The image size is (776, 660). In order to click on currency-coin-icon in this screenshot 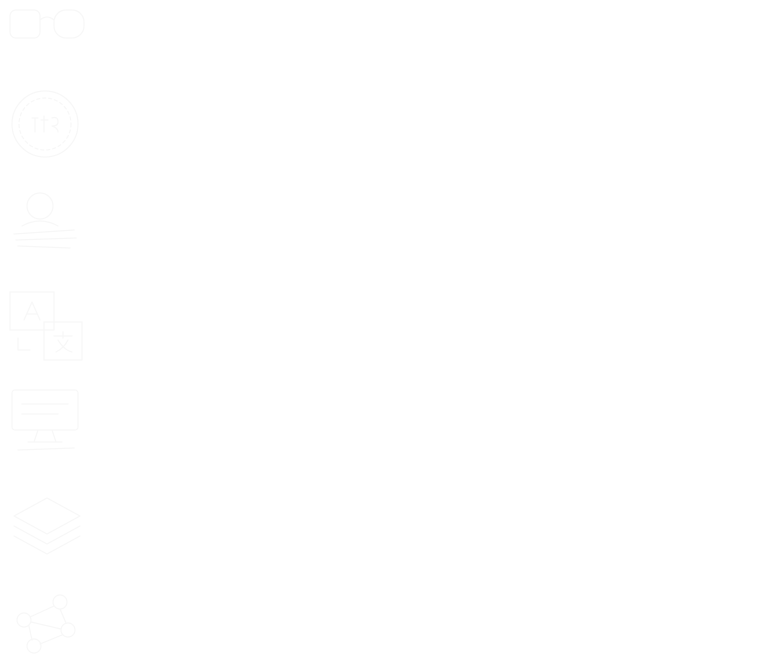, I will do `click(45, 124)`.